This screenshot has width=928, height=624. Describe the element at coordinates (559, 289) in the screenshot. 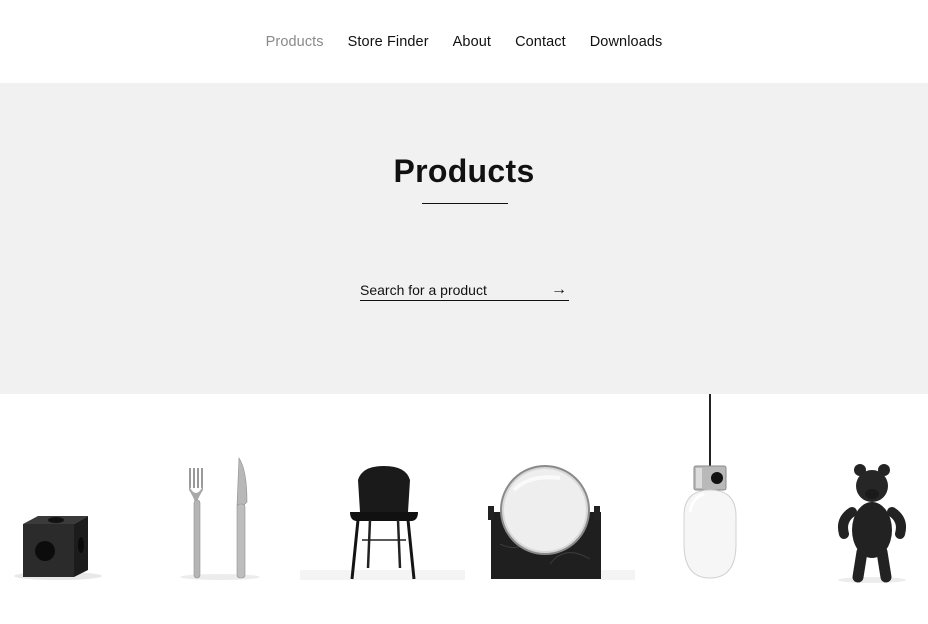

I see `arrow-right-icon: →` at that location.